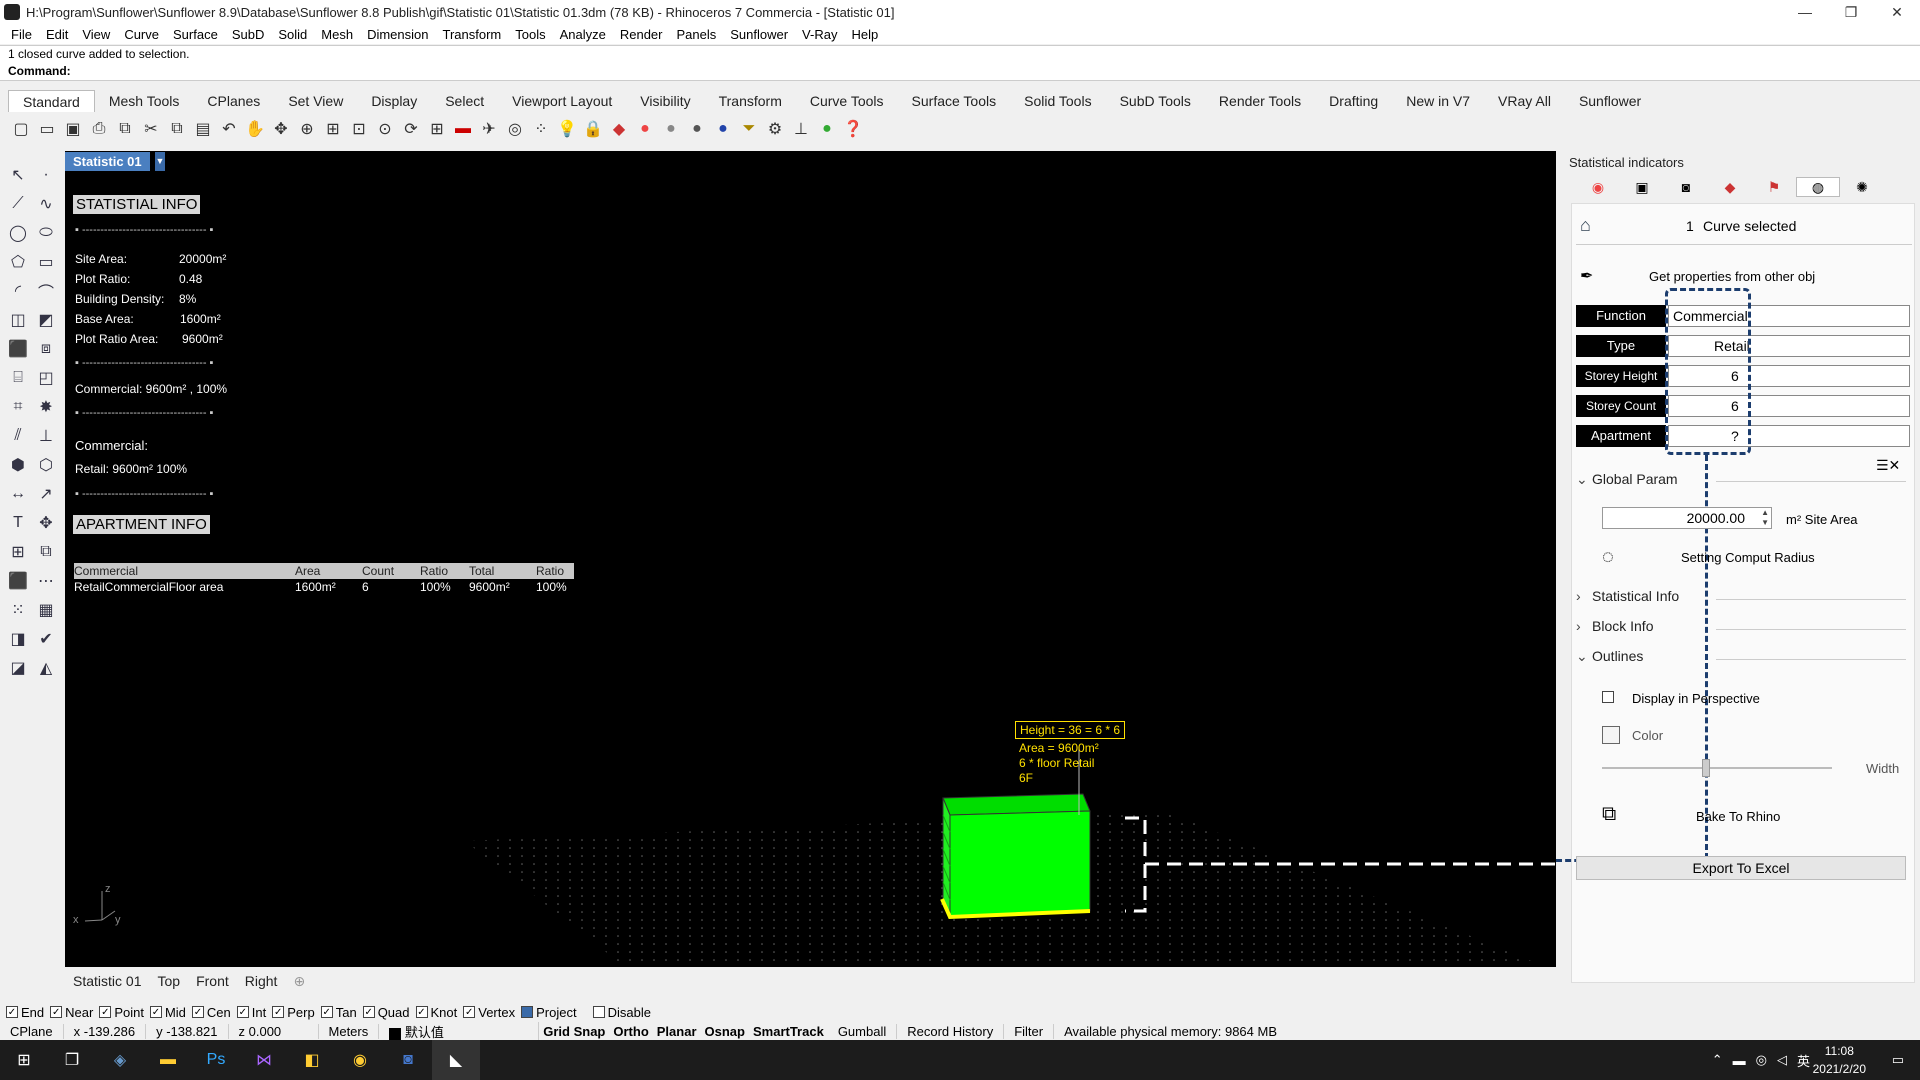  What do you see at coordinates (1739, 1060) in the screenshot?
I see `tray-icon: ▬` at bounding box center [1739, 1060].